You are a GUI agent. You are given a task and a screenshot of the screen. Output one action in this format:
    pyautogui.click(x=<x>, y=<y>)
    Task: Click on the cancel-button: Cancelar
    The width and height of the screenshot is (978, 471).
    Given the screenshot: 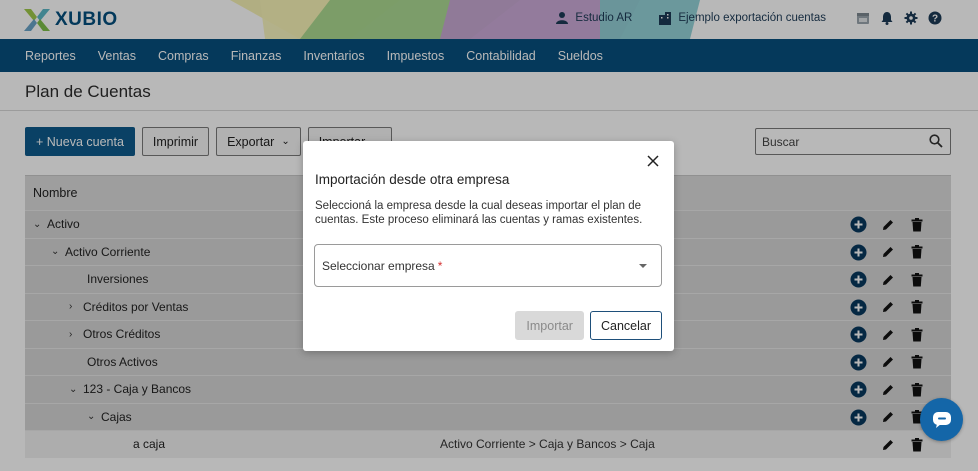 What is the action you would take?
    pyautogui.click(x=625, y=325)
    